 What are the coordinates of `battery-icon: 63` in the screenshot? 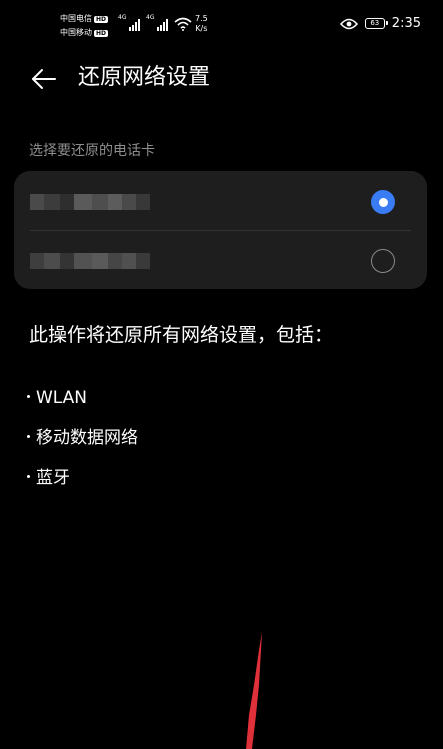 It's located at (376, 23).